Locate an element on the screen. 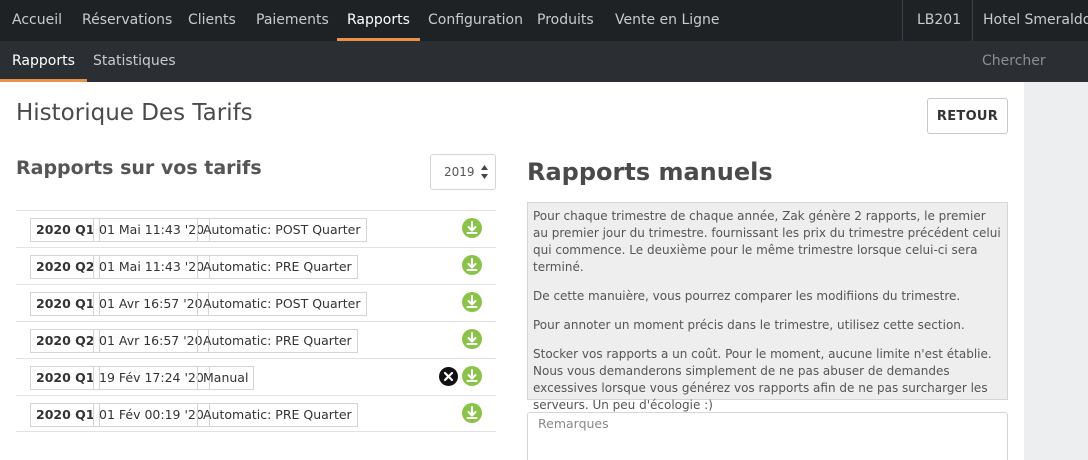 This screenshot has width=1088, height=460. report-kind: Manual is located at coordinates (226, 378).